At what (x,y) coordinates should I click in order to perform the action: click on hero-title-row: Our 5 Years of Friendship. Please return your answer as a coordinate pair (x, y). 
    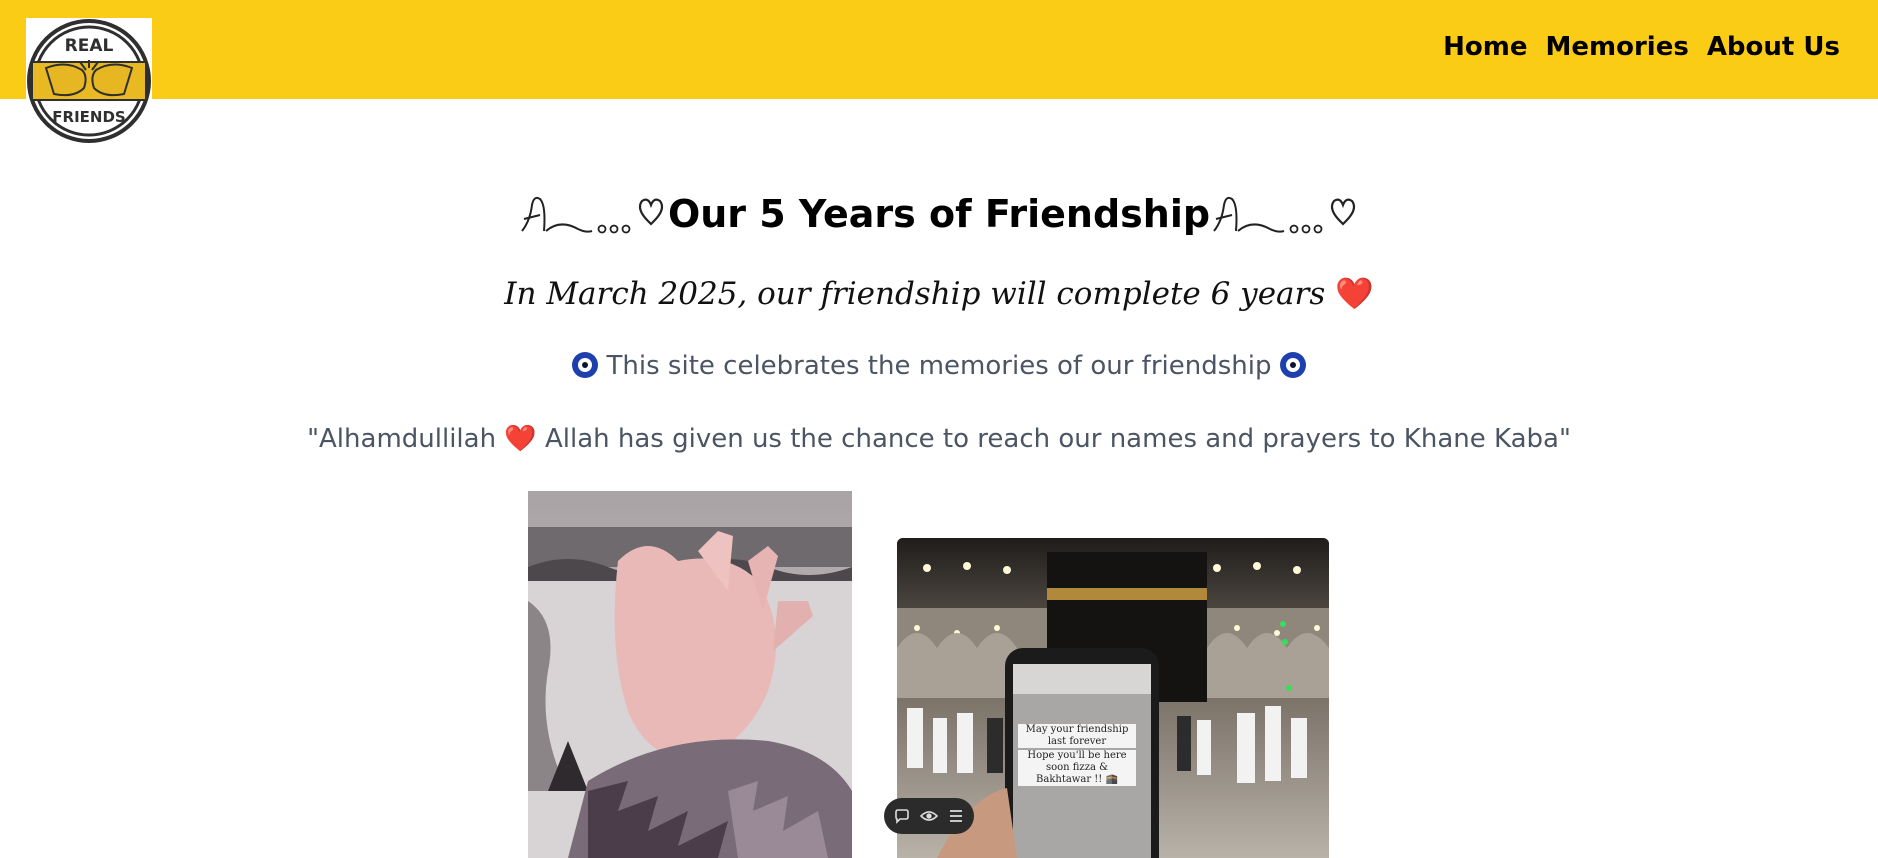
    Looking at the image, I should click on (939, 214).